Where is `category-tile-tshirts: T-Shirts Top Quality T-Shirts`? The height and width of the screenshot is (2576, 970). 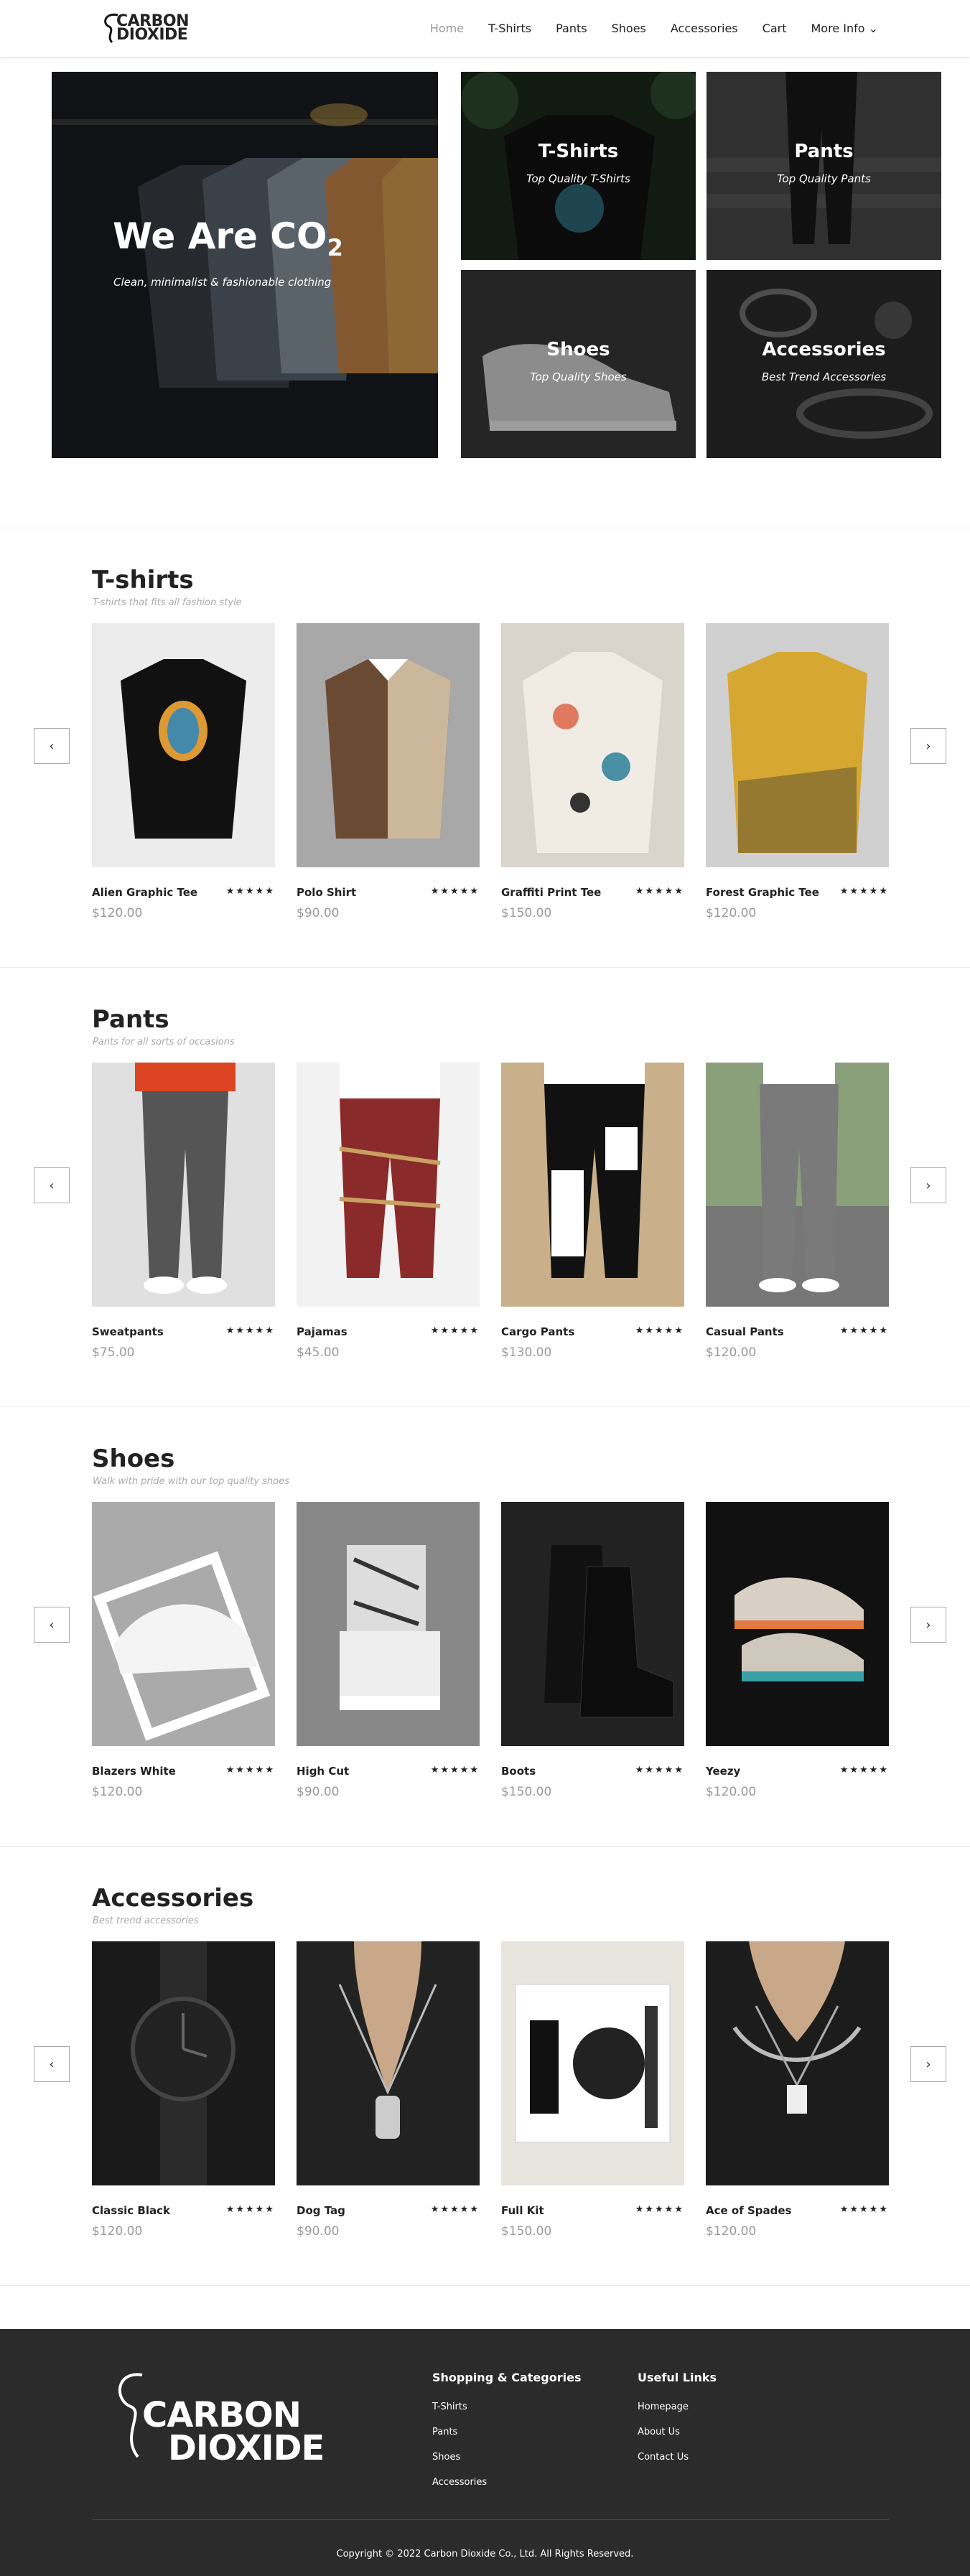 category-tile-tshirts: T-Shirts Top Quality T-Shirts is located at coordinates (578, 166).